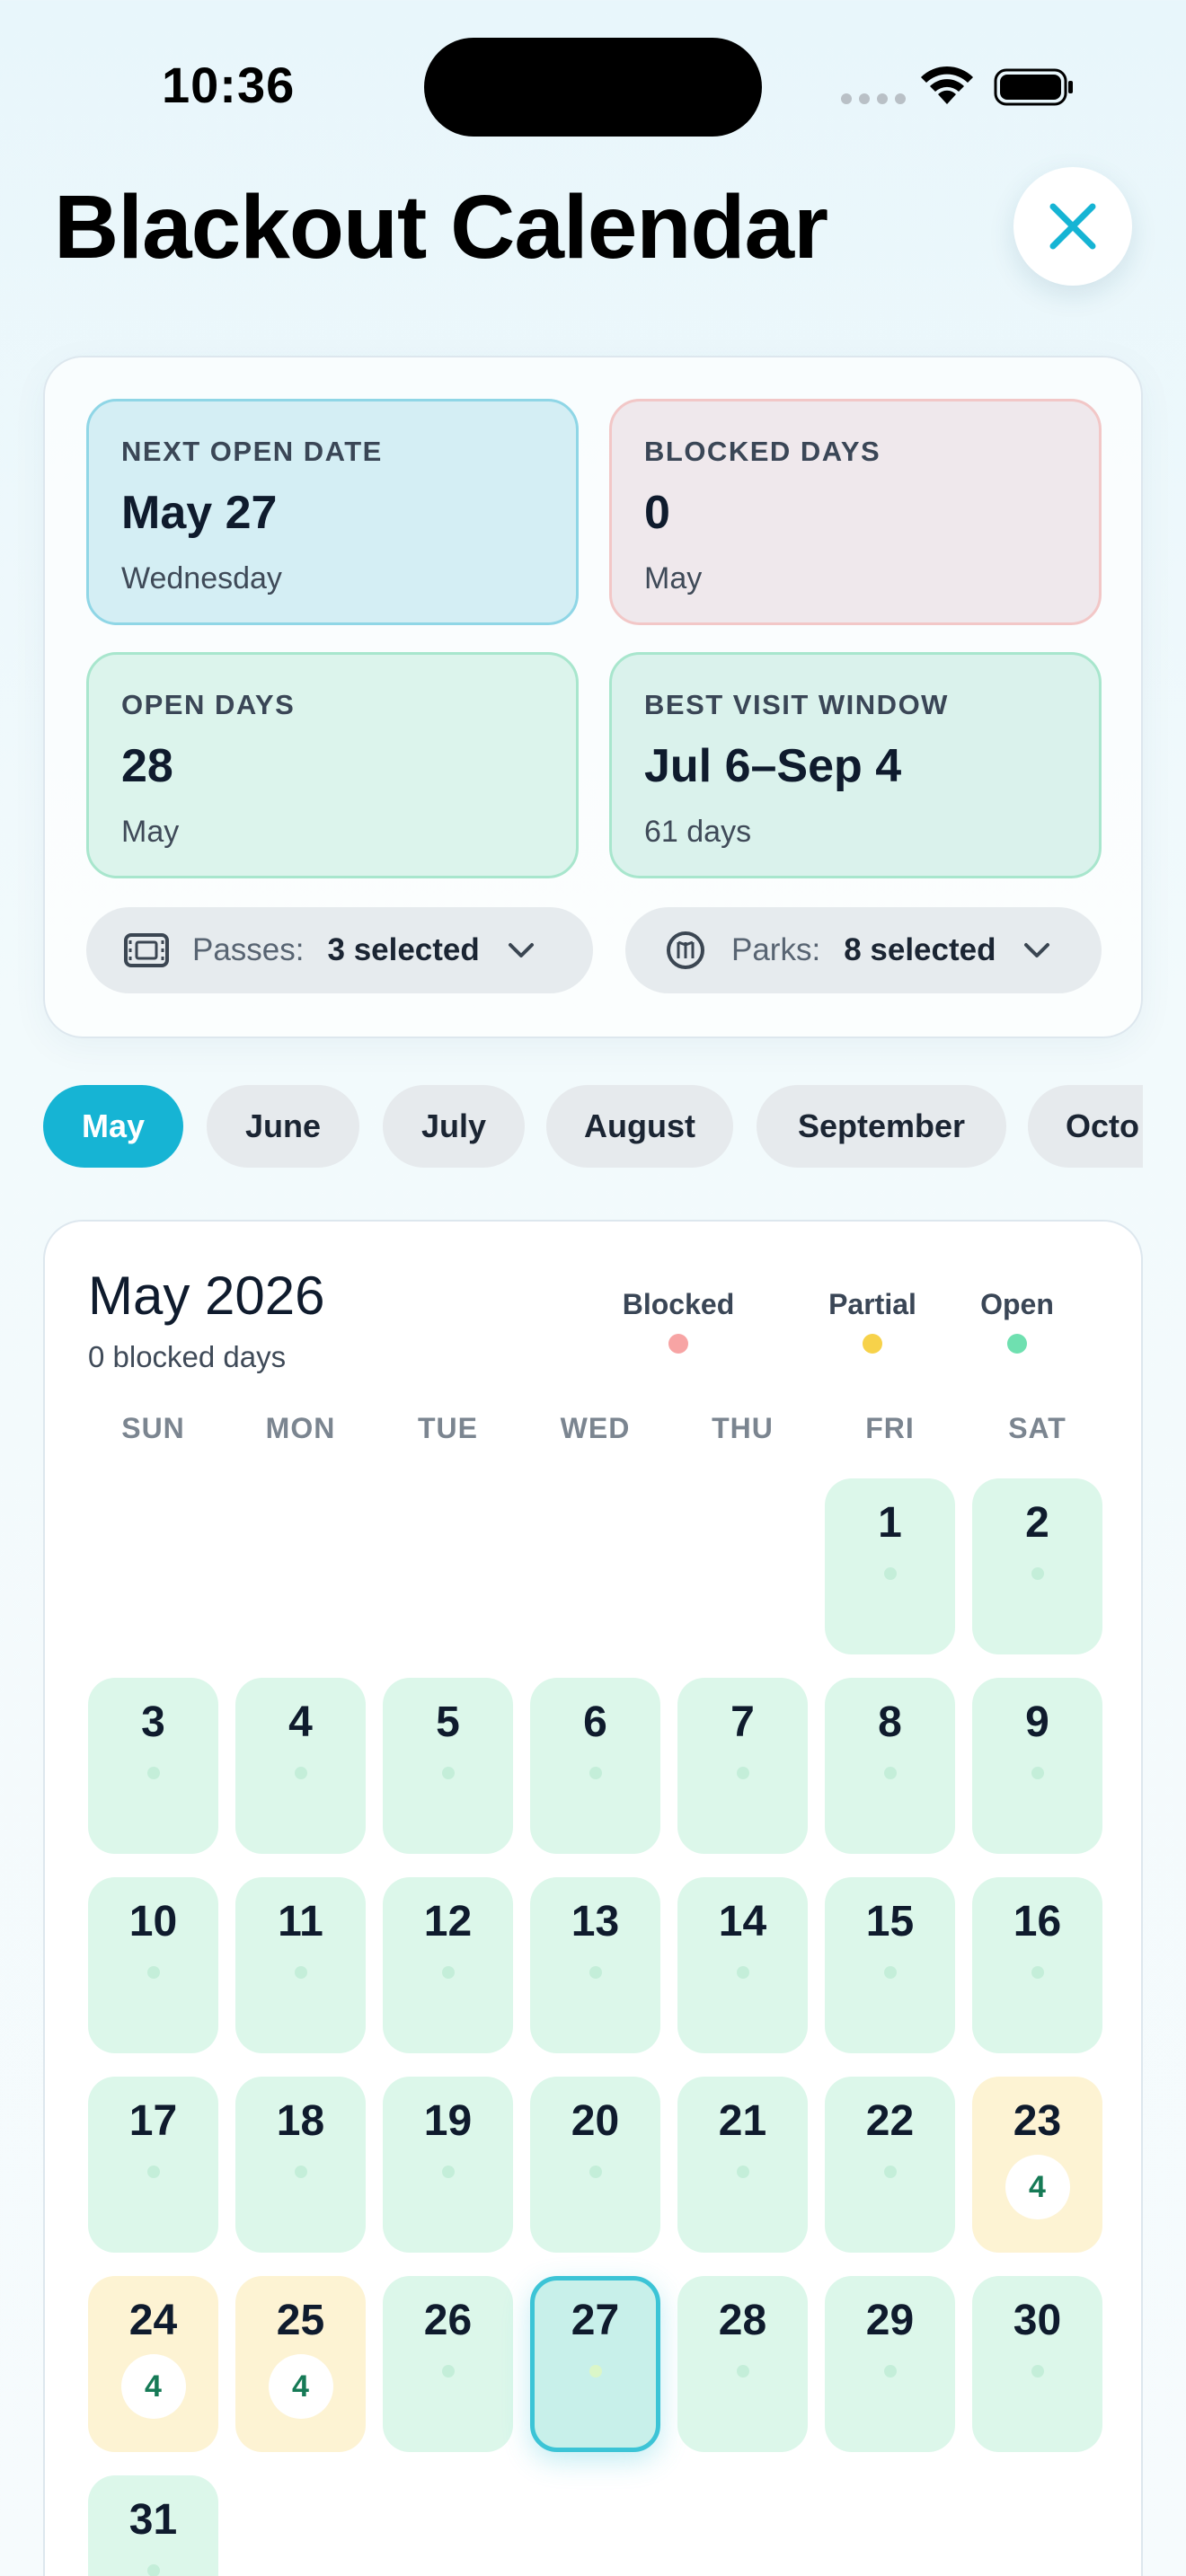  I want to click on calendar-day-selected: 27, so click(595, 2364).